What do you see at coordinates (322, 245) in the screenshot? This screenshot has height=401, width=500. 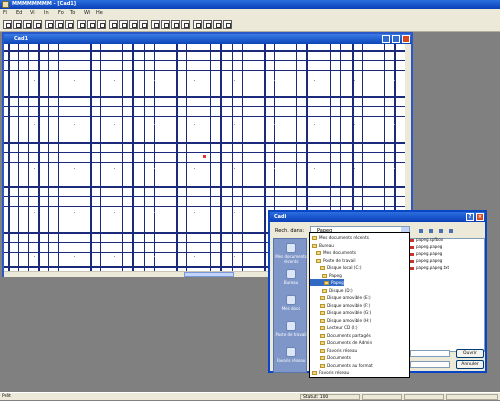 I see `dropdown-item: Bureau` at bounding box center [322, 245].